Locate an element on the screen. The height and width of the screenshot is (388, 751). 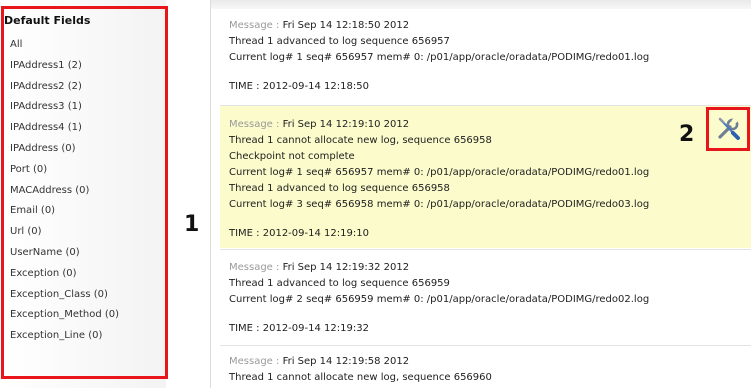
log-text-line: Thread 1 advanced to log sequence 656958 is located at coordinates (339, 188).